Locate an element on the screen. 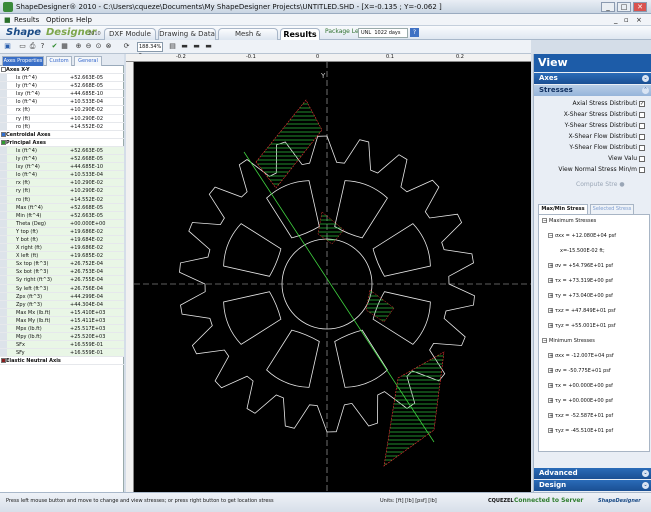  axes-section-header: Axes ⌄ is located at coordinates (592, 78).